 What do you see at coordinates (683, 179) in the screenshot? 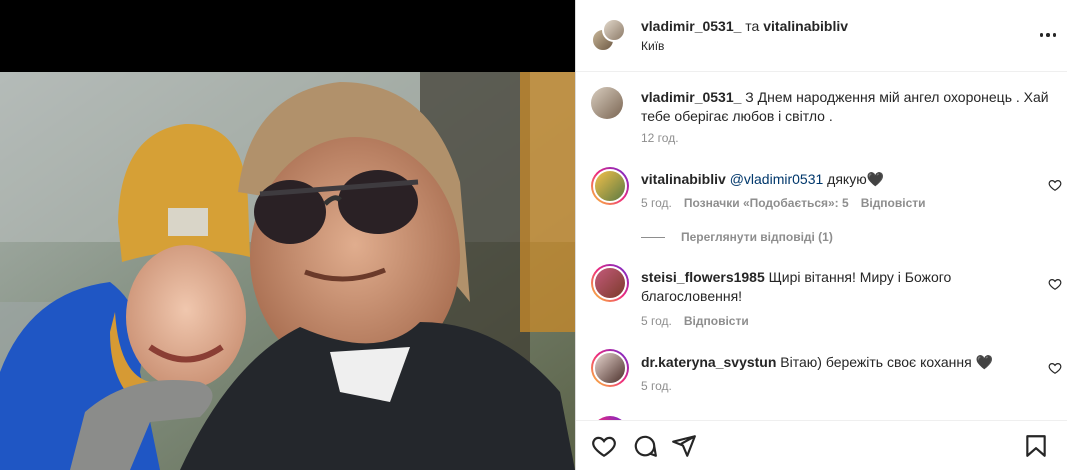
I see `comment-username: vitalinabibliv` at bounding box center [683, 179].